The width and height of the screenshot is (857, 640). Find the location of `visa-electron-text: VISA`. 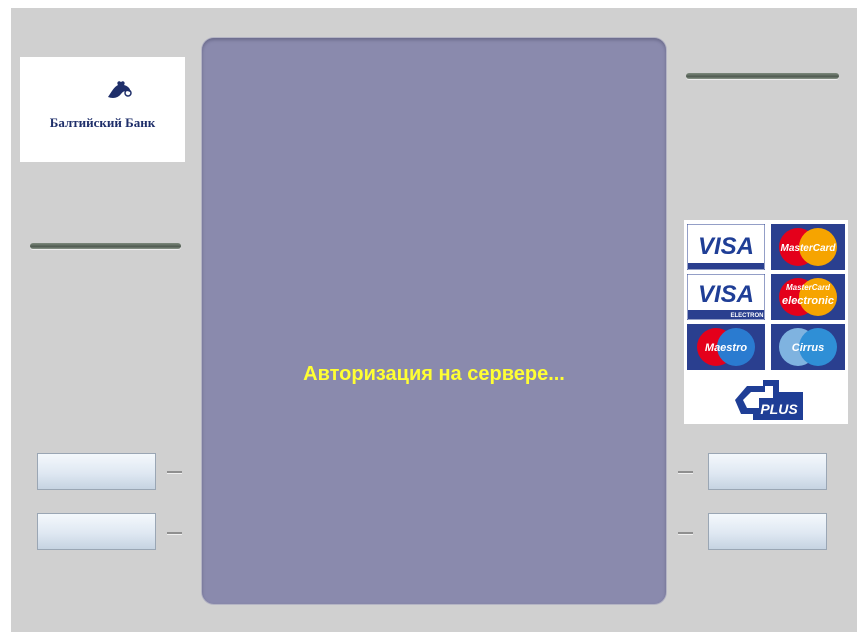

visa-electron-text: VISA is located at coordinates (726, 294).